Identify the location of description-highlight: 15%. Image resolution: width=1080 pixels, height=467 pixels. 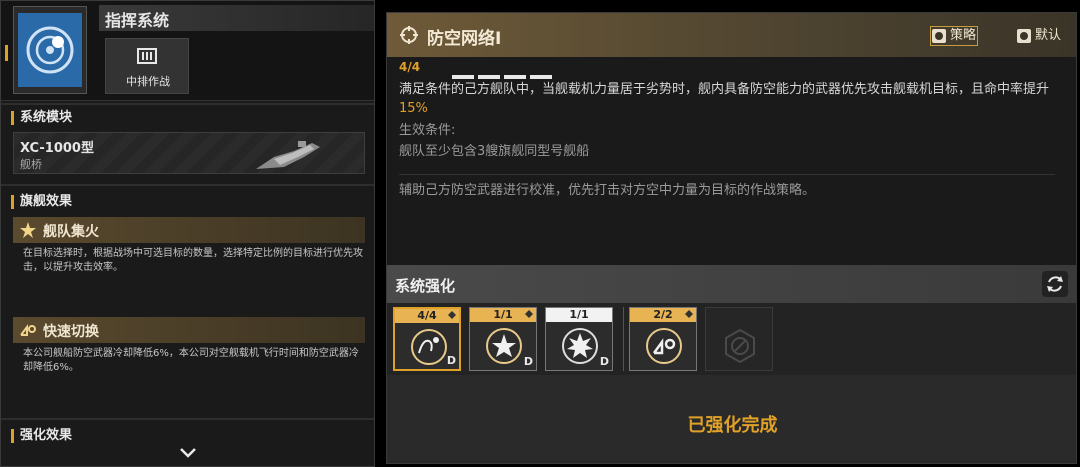
(413, 108).